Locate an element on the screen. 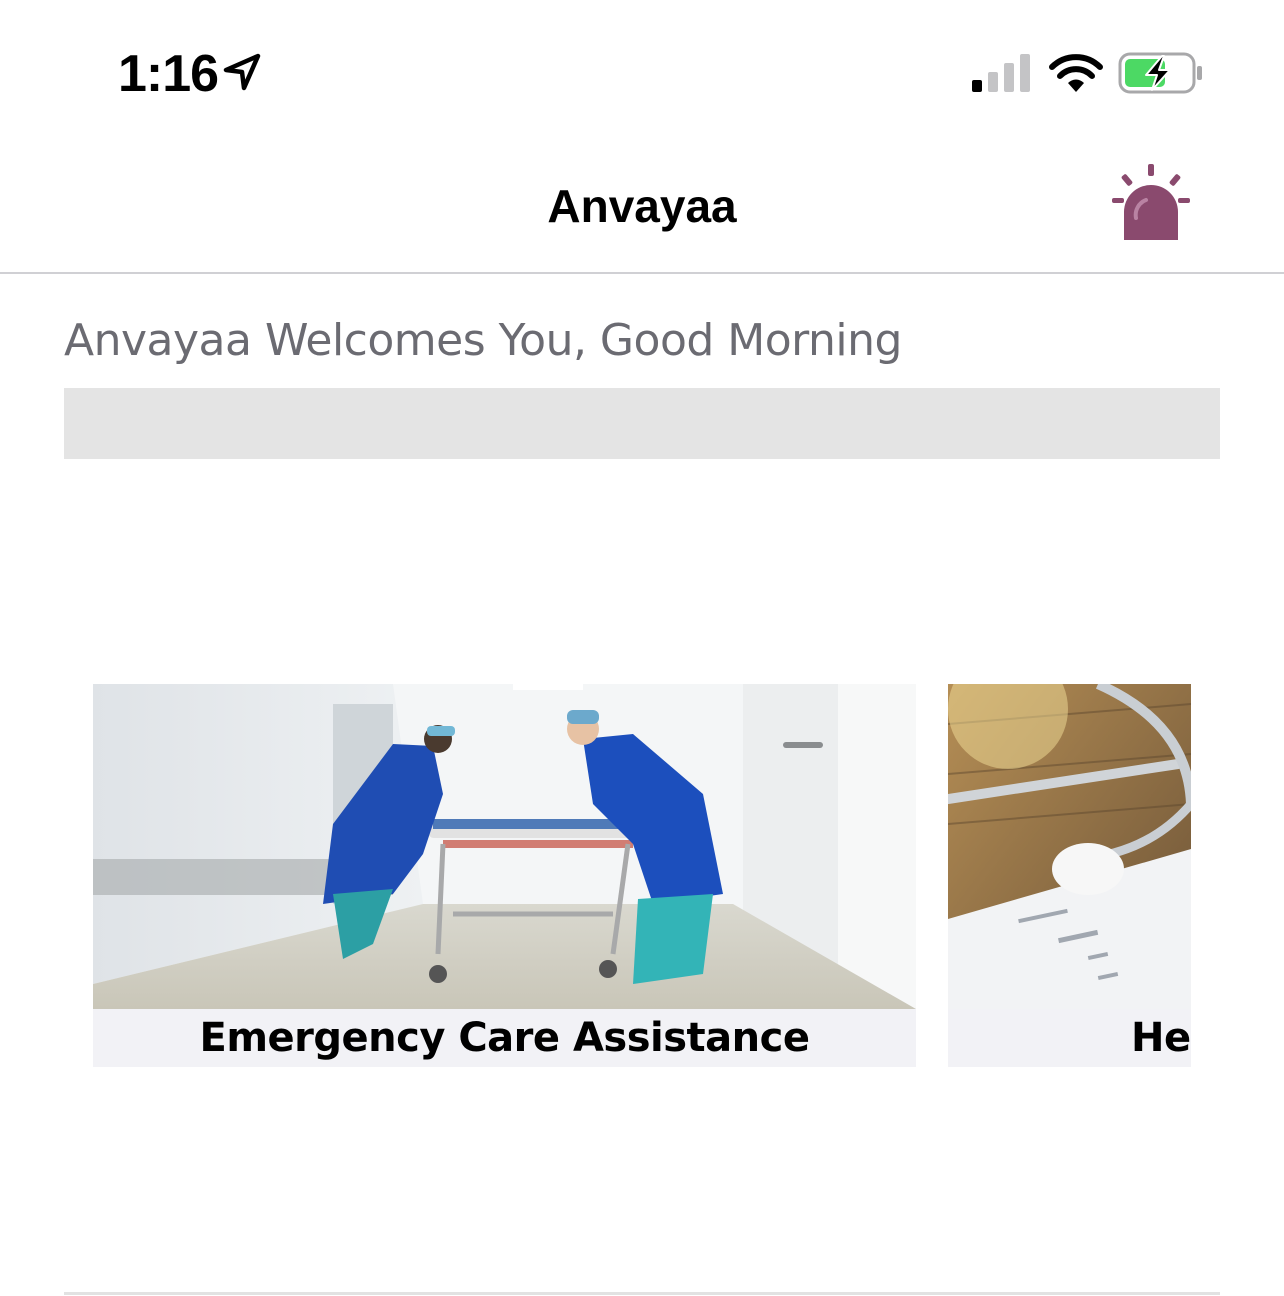 Image resolution: width=1284 pixels, height=1296 pixels. bottom-divider is located at coordinates (642, 1293).